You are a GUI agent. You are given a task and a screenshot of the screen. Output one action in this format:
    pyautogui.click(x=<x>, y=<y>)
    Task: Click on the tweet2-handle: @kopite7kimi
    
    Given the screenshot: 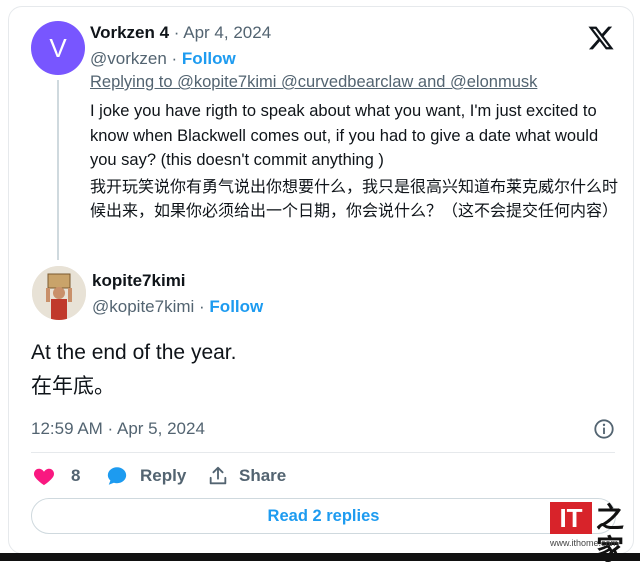 What is the action you would take?
    pyautogui.click(x=143, y=306)
    